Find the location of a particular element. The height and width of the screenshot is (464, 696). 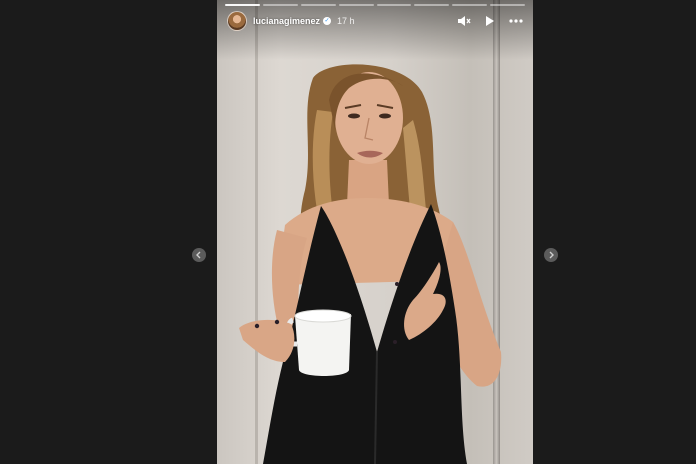

story-controls is located at coordinates (490, 21).